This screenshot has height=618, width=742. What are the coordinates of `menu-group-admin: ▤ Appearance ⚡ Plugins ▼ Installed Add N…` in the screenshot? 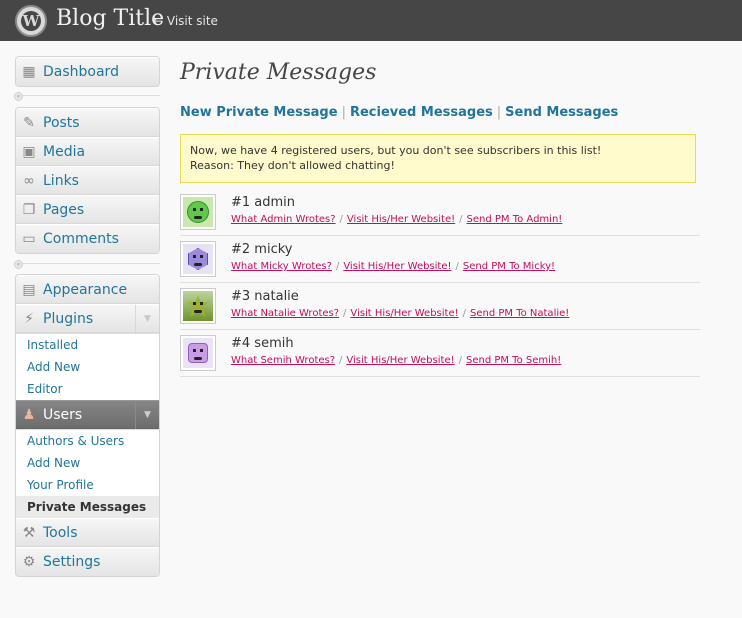 It's located at (87, 425).